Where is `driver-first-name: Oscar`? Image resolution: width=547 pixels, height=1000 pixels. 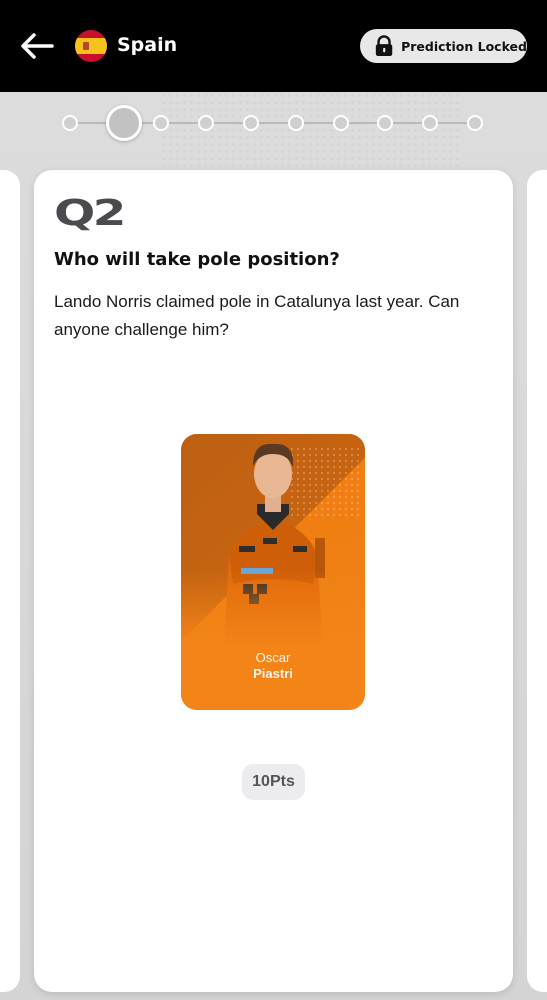 driver-first-name: Oscar is located at coordinates (273, 657).